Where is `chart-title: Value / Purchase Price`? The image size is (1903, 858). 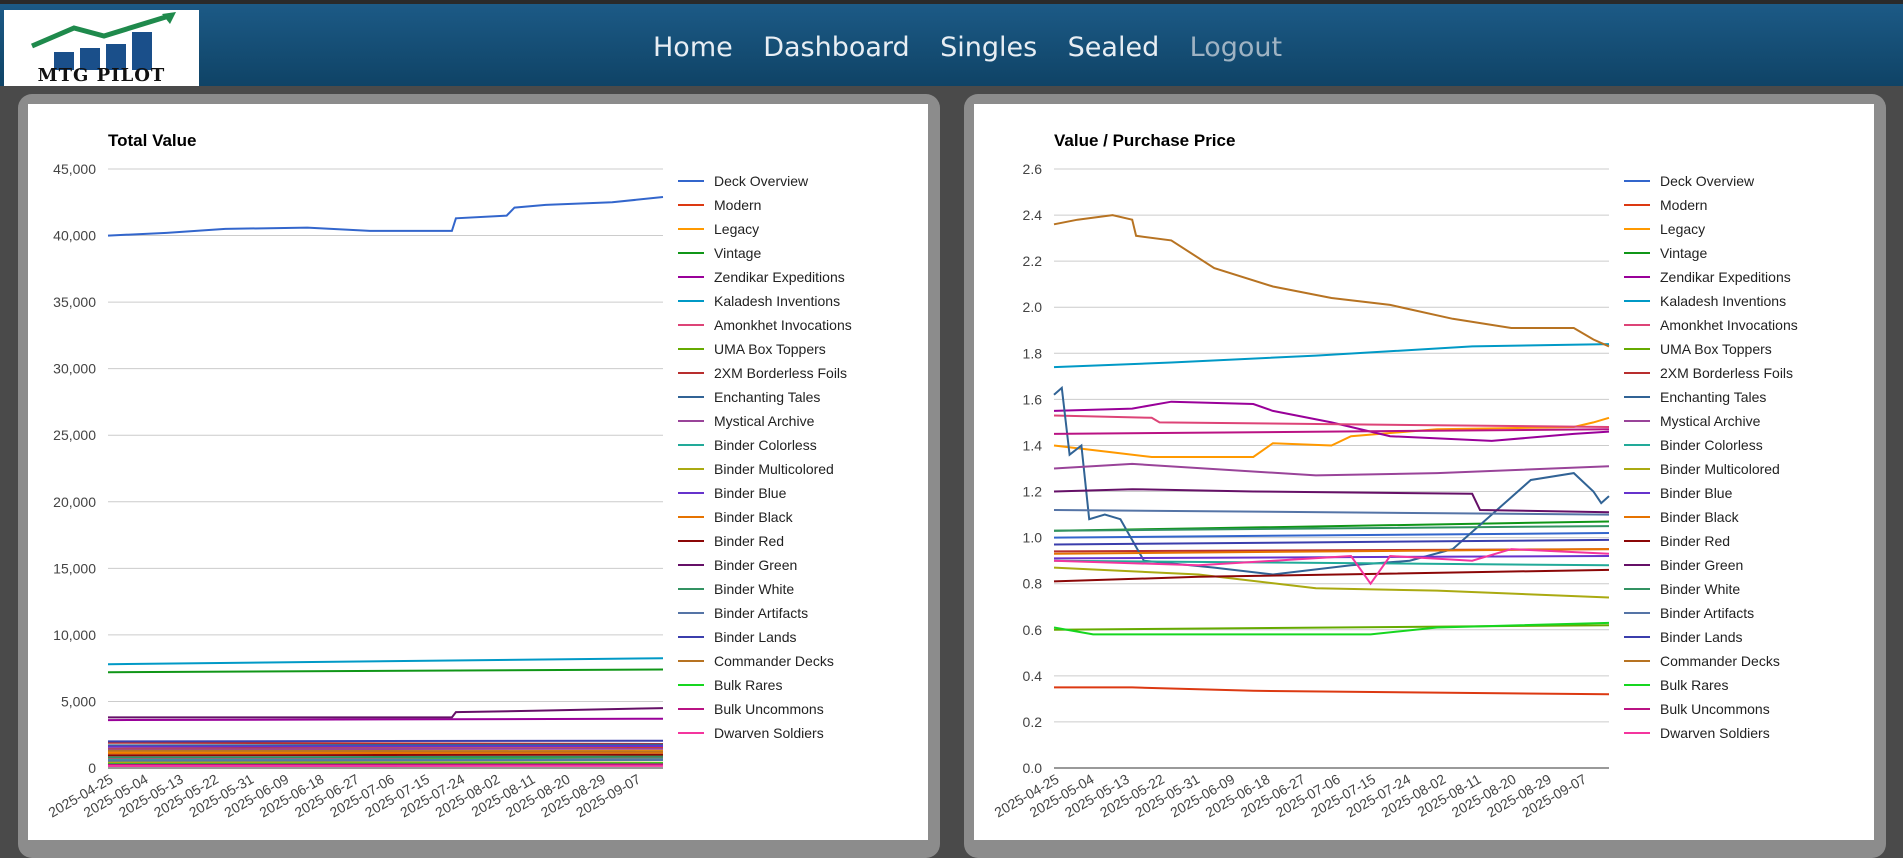
chart-title: Value / Purchase Price is located at coordinates (1144, 140).